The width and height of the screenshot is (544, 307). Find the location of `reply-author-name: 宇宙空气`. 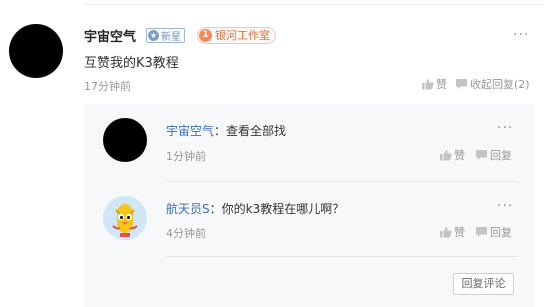

reply-author-name: 宇宙空气 is located at coordinates (190, 131).